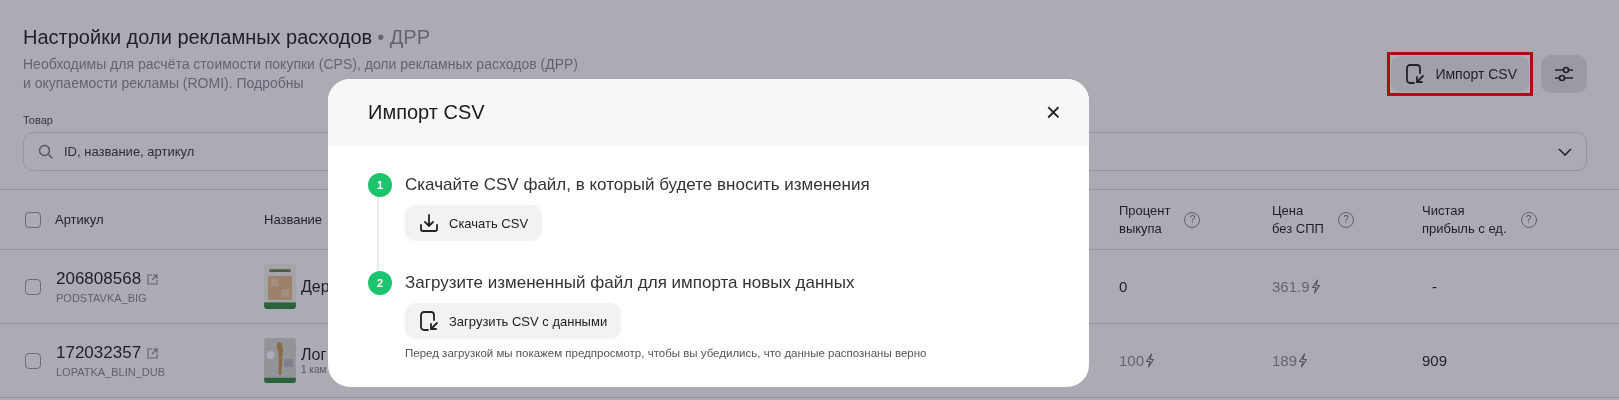 Image resolution: width=1619 pixels, height=400 pixels. I want to click on column-header: Процент выкупа, so click(1145, 219).